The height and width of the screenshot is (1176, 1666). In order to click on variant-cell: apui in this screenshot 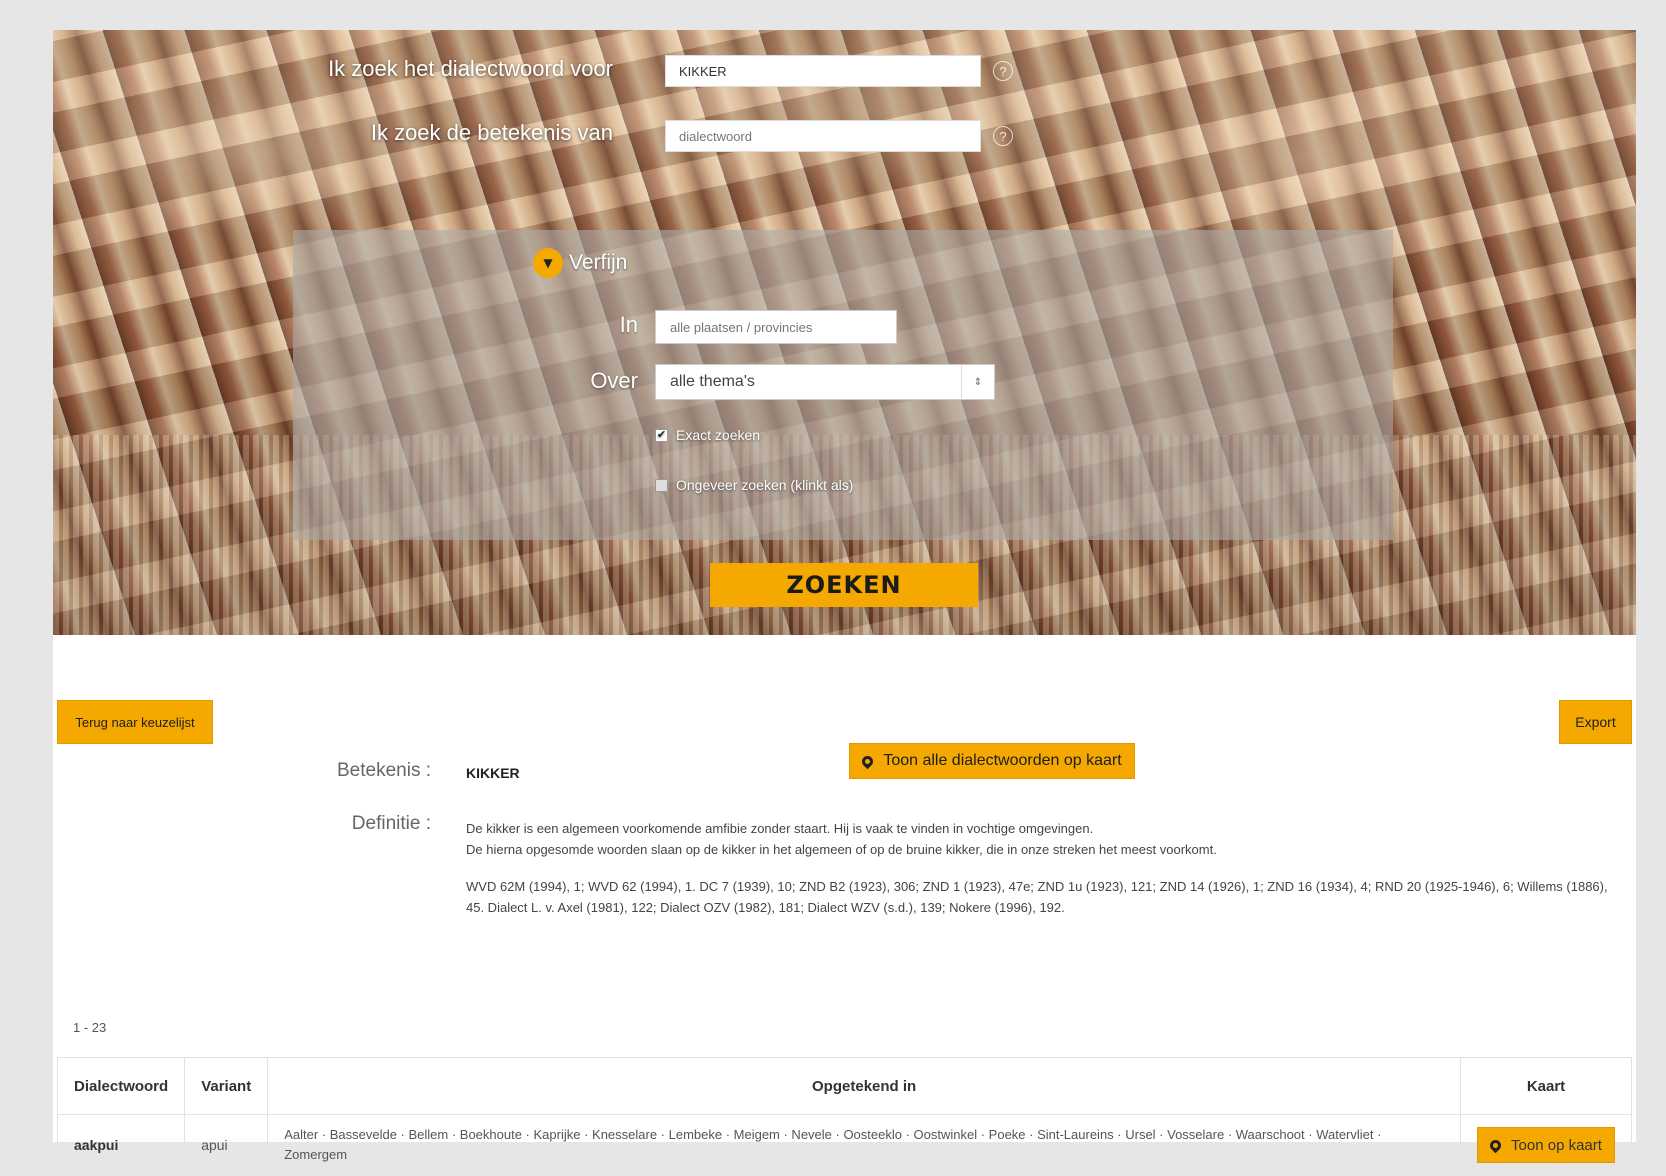, I will do `click(226, 1145)`.